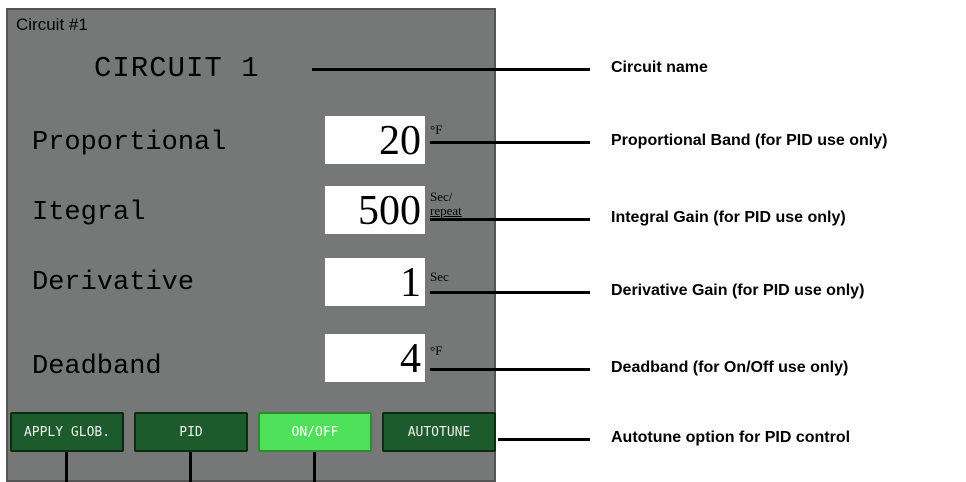 This screenshot has width=966, height=482. I want to click on derivative-unit: Sec, so click(439, 276).